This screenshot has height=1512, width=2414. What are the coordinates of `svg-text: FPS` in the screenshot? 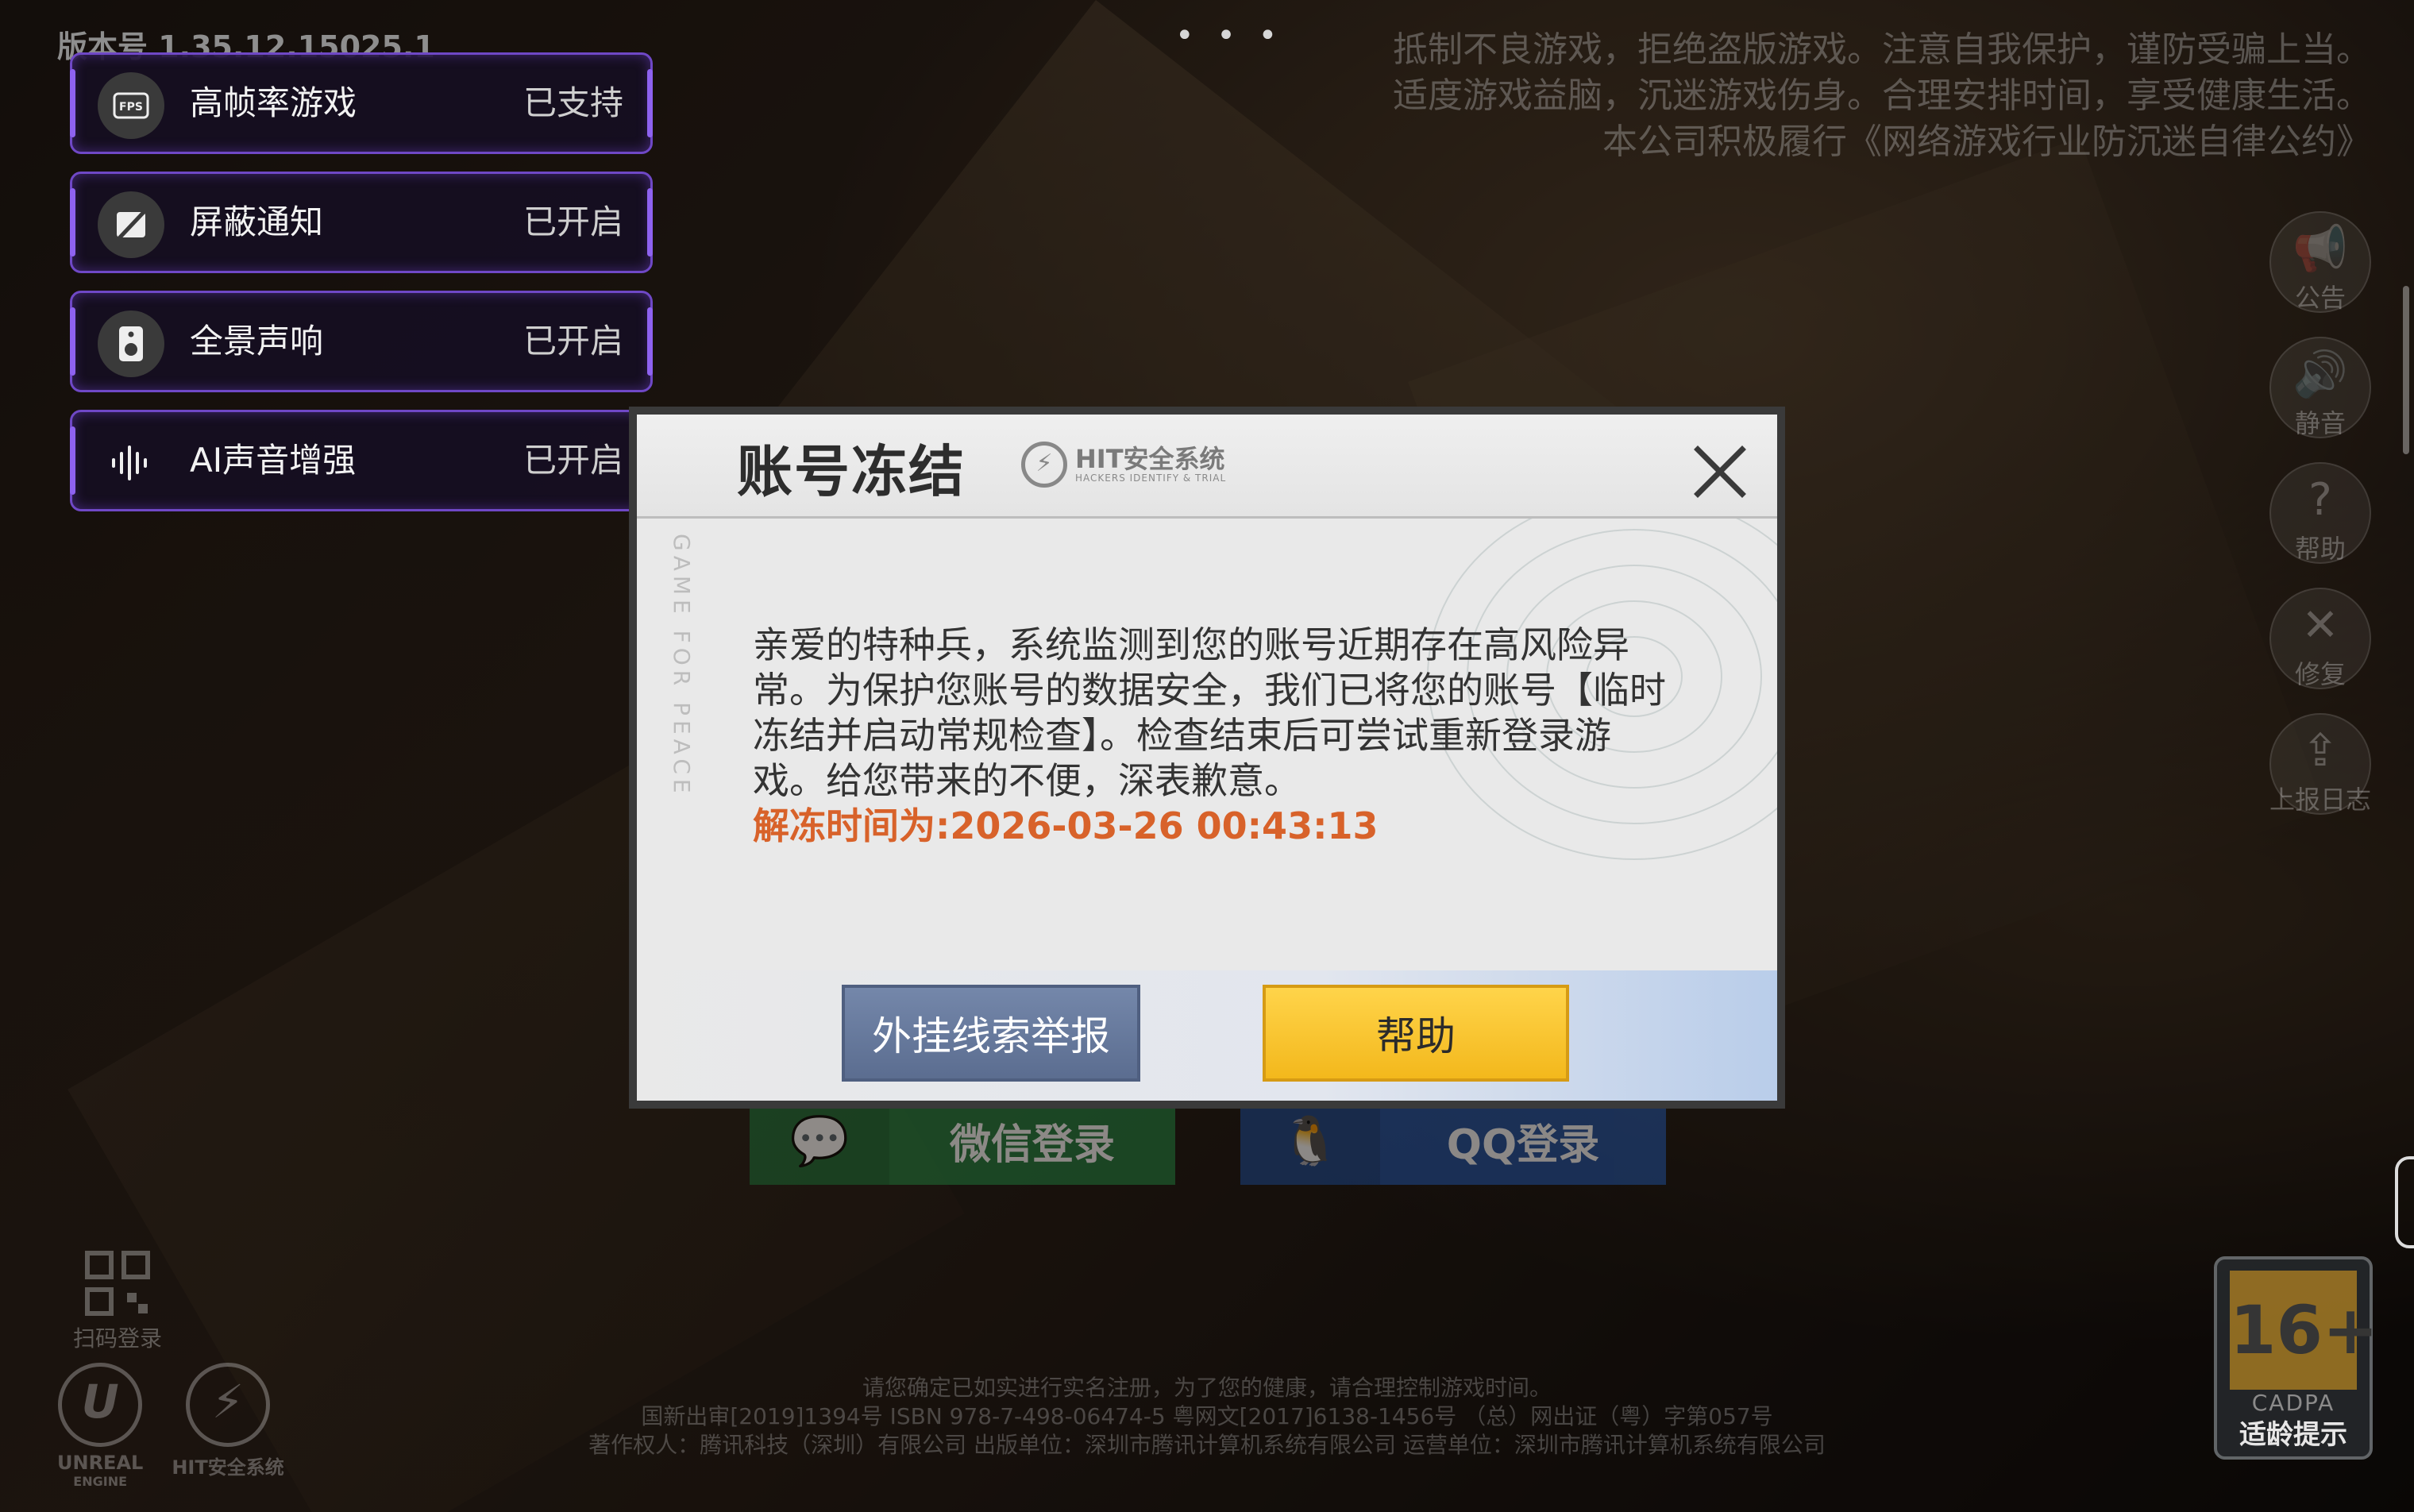 It's located at (131, 107).